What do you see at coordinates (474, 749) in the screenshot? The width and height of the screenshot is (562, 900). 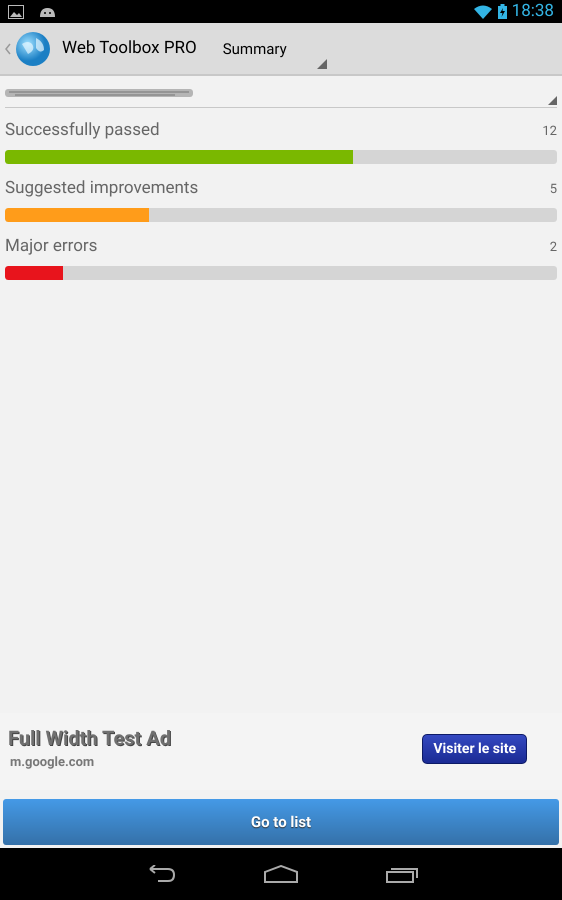 I see `visit-site-button: Visiter le site` at bounding box center [474, 749].